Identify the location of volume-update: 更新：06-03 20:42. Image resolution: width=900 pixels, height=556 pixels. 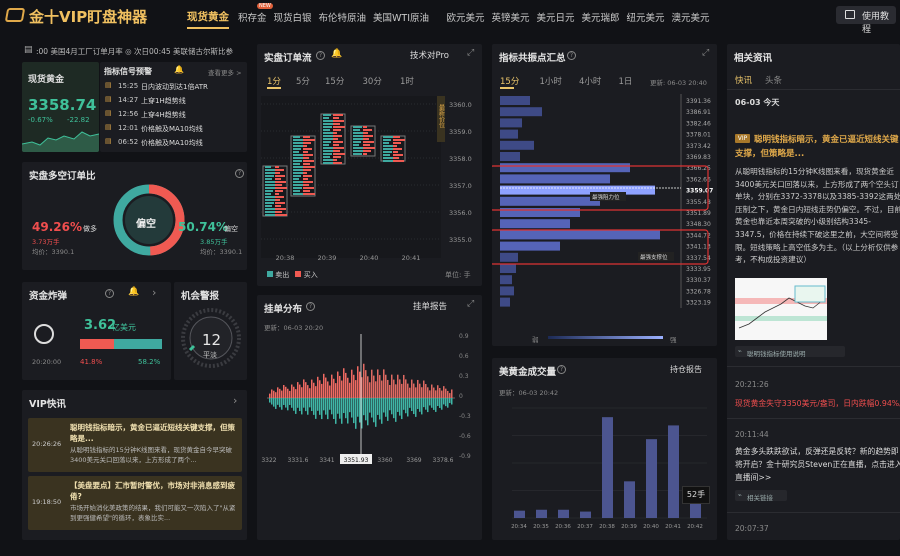
(529, 393).